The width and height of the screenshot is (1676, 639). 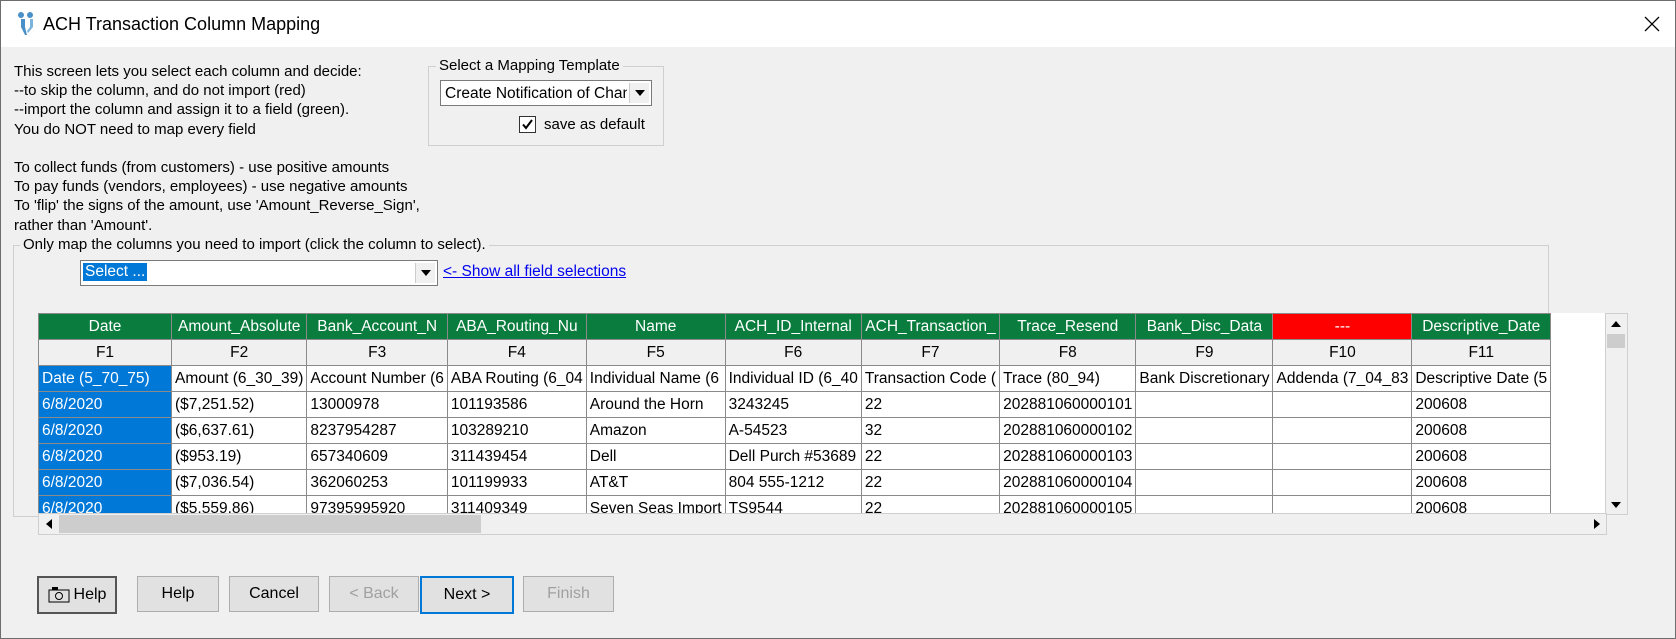 I want to click on column-field-header: F10, so click(x=1342, y=352).